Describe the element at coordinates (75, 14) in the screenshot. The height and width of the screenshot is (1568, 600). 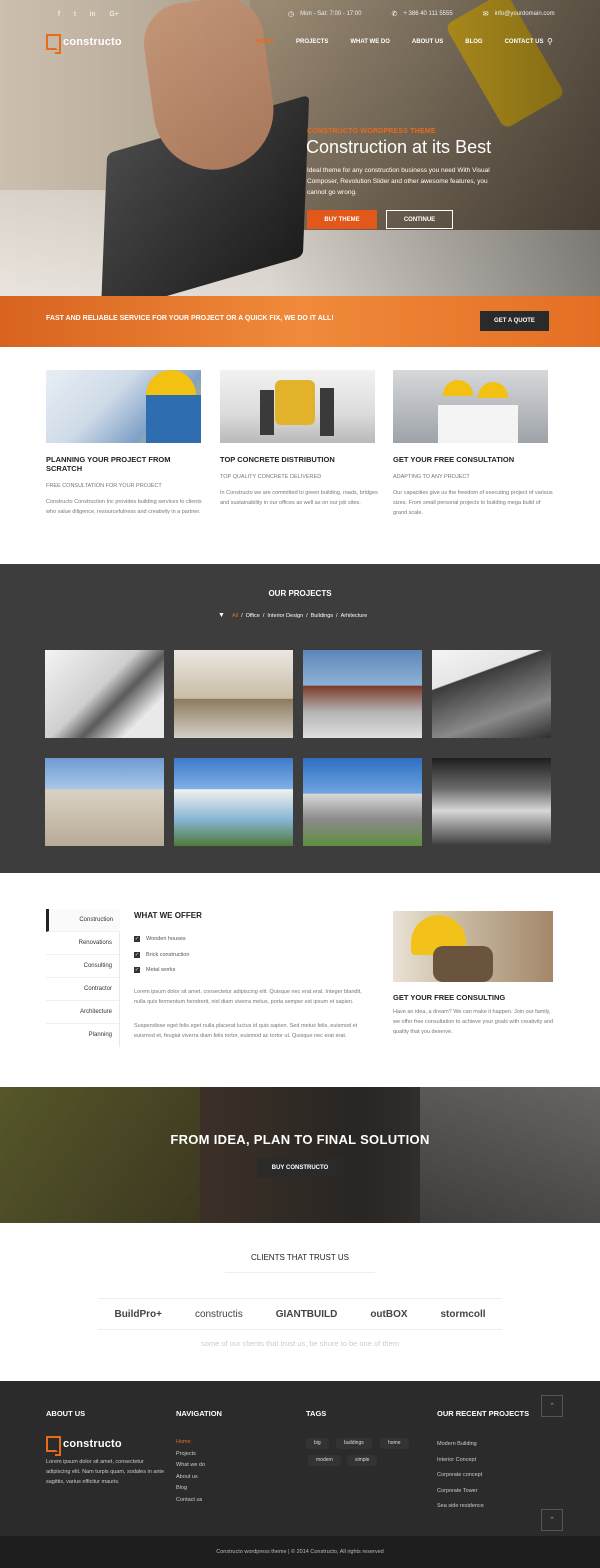
I see `twitter-icon: t` at that location.